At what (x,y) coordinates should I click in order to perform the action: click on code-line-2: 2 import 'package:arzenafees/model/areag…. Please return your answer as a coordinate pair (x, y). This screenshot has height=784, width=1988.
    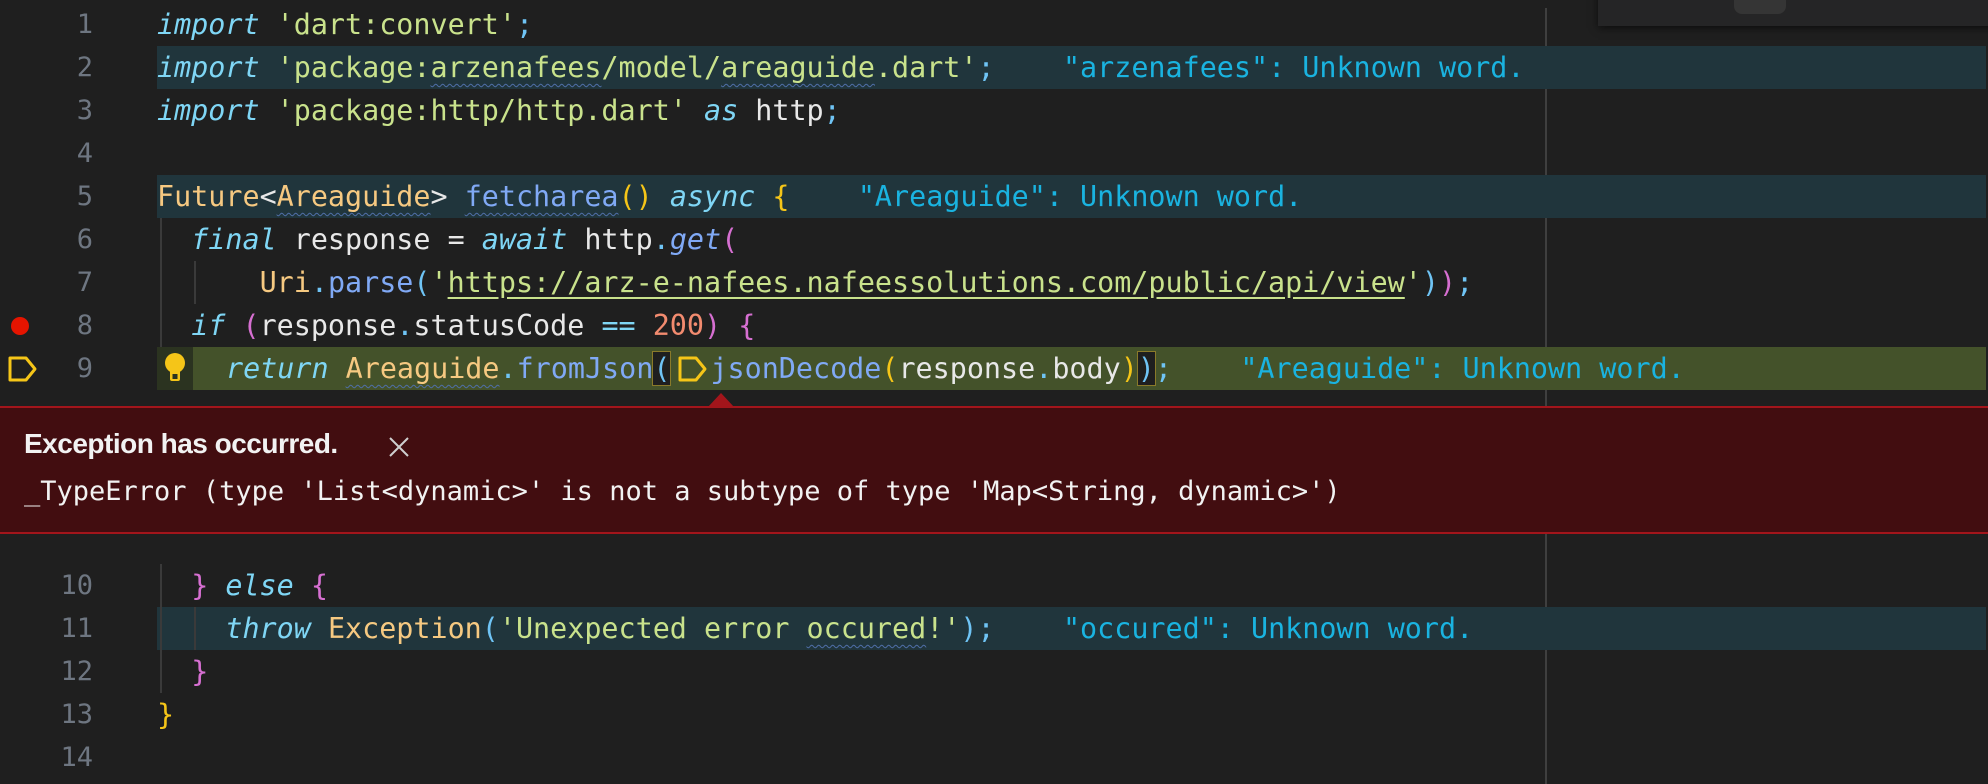
    Looking at the image, I should click on (994, 67).